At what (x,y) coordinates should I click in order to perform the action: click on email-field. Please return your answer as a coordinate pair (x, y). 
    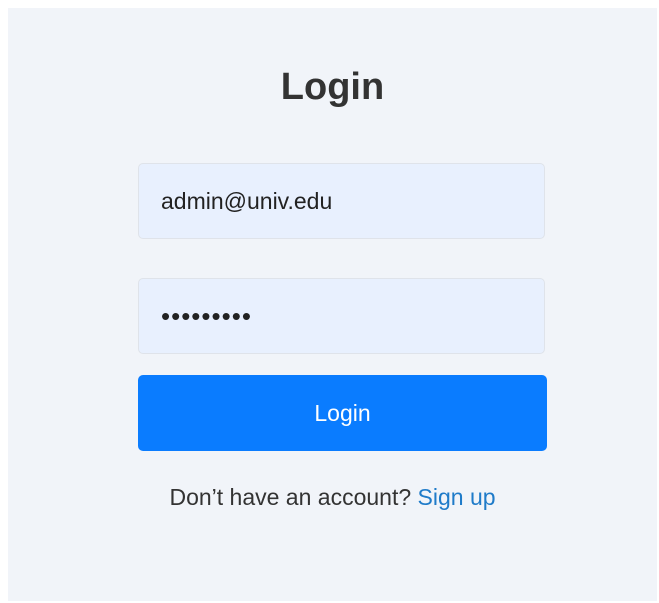
    Looking at the image, I should click on (341, 201).